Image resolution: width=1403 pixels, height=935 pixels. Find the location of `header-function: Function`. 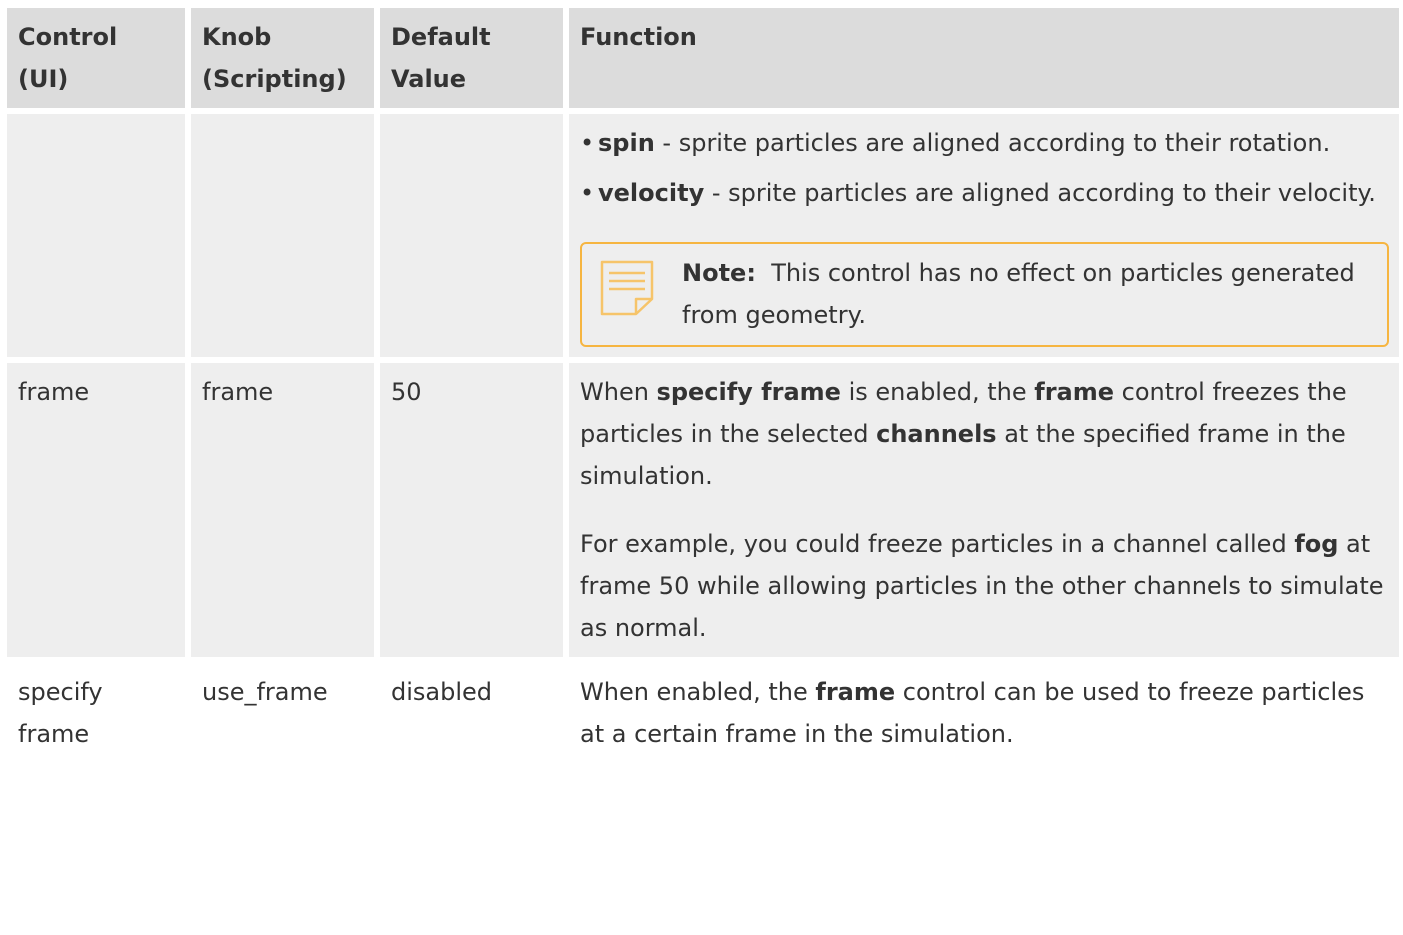

header-function: Function is located at coordinates (984, 61).